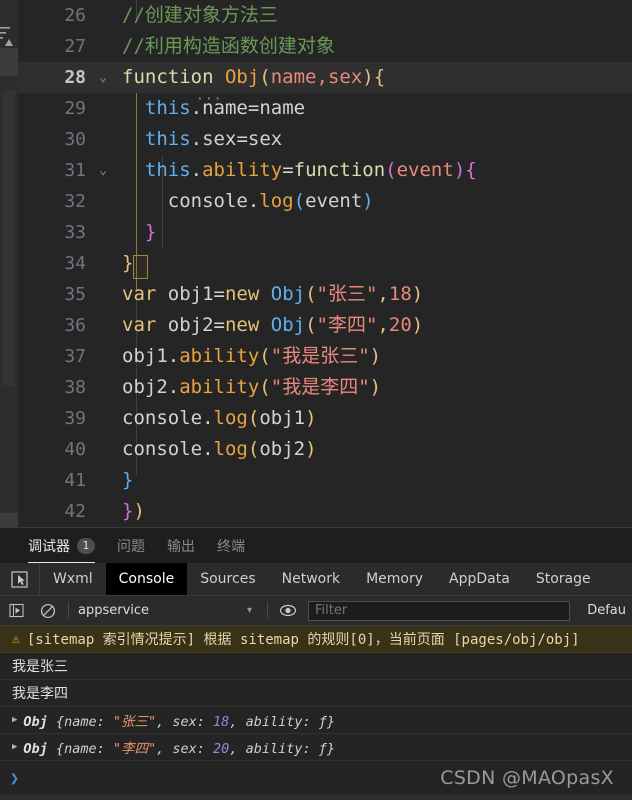  What do you see at coordinates (48, 611) in the screenshot?
I see `clear-console-button` at bounding box center [48, 611].